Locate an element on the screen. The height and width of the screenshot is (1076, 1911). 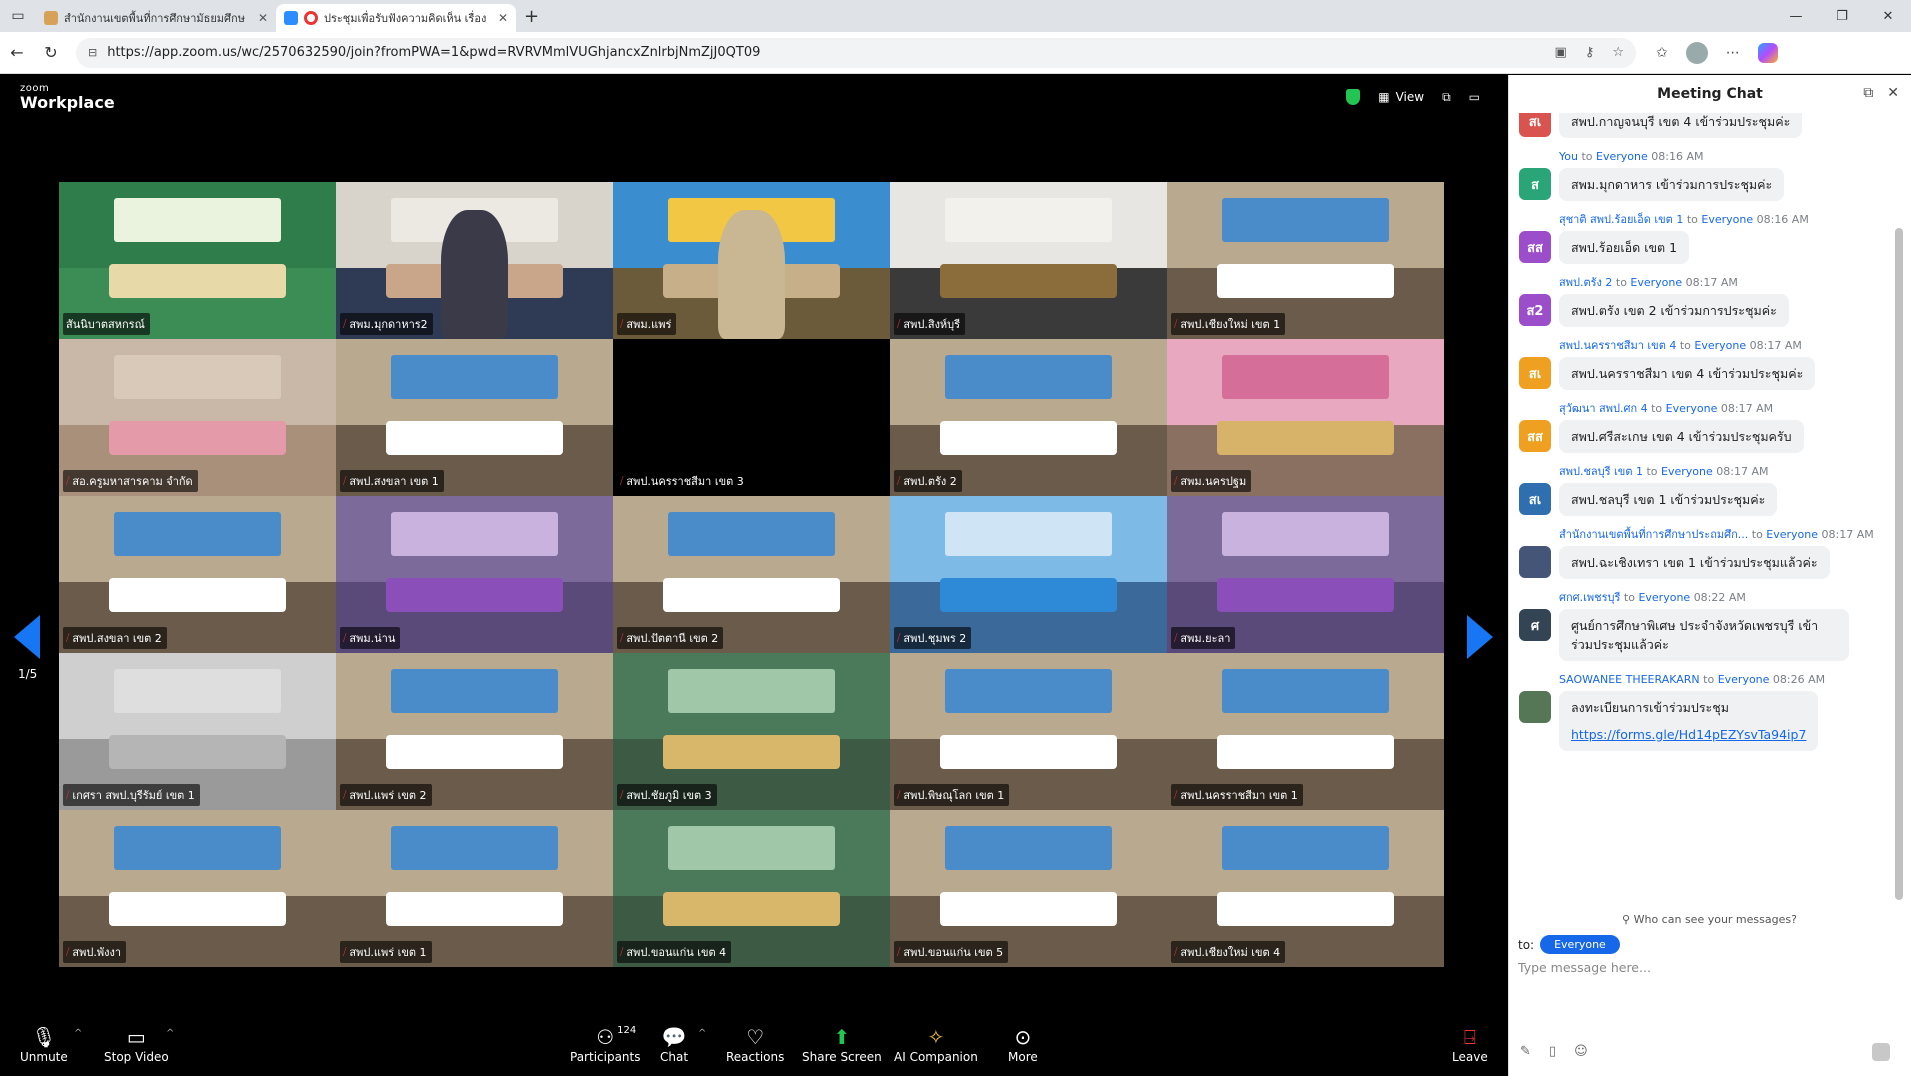
video-tile: ⧸ สพป.แพร่ เขต 1 is located at coordinates (474, 888).